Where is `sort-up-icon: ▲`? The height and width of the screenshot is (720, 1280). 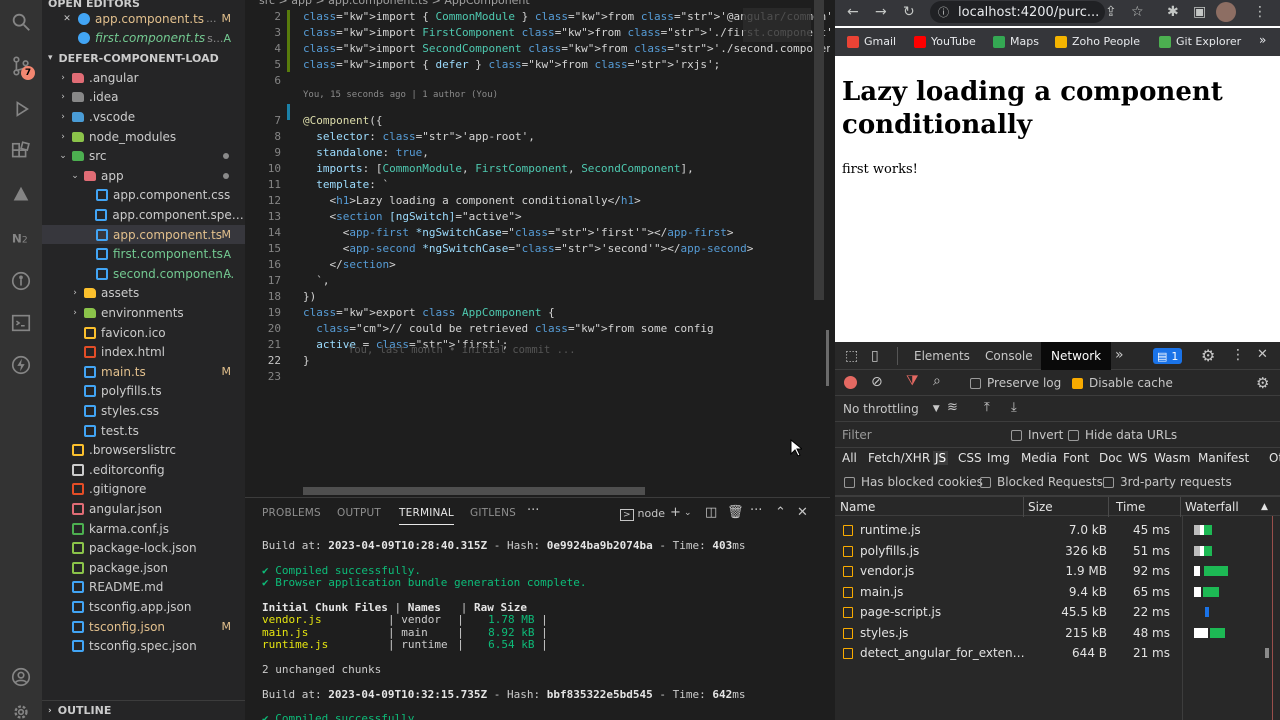 sort-up-icon: ▲ is located at coordinates (1264, 507).